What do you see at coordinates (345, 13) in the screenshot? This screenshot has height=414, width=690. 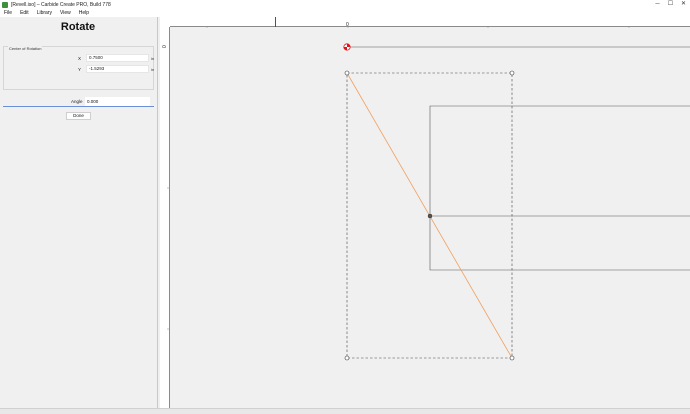 I see `menu-bar: File Edit Library View Help` at bounding box center [345, 13].